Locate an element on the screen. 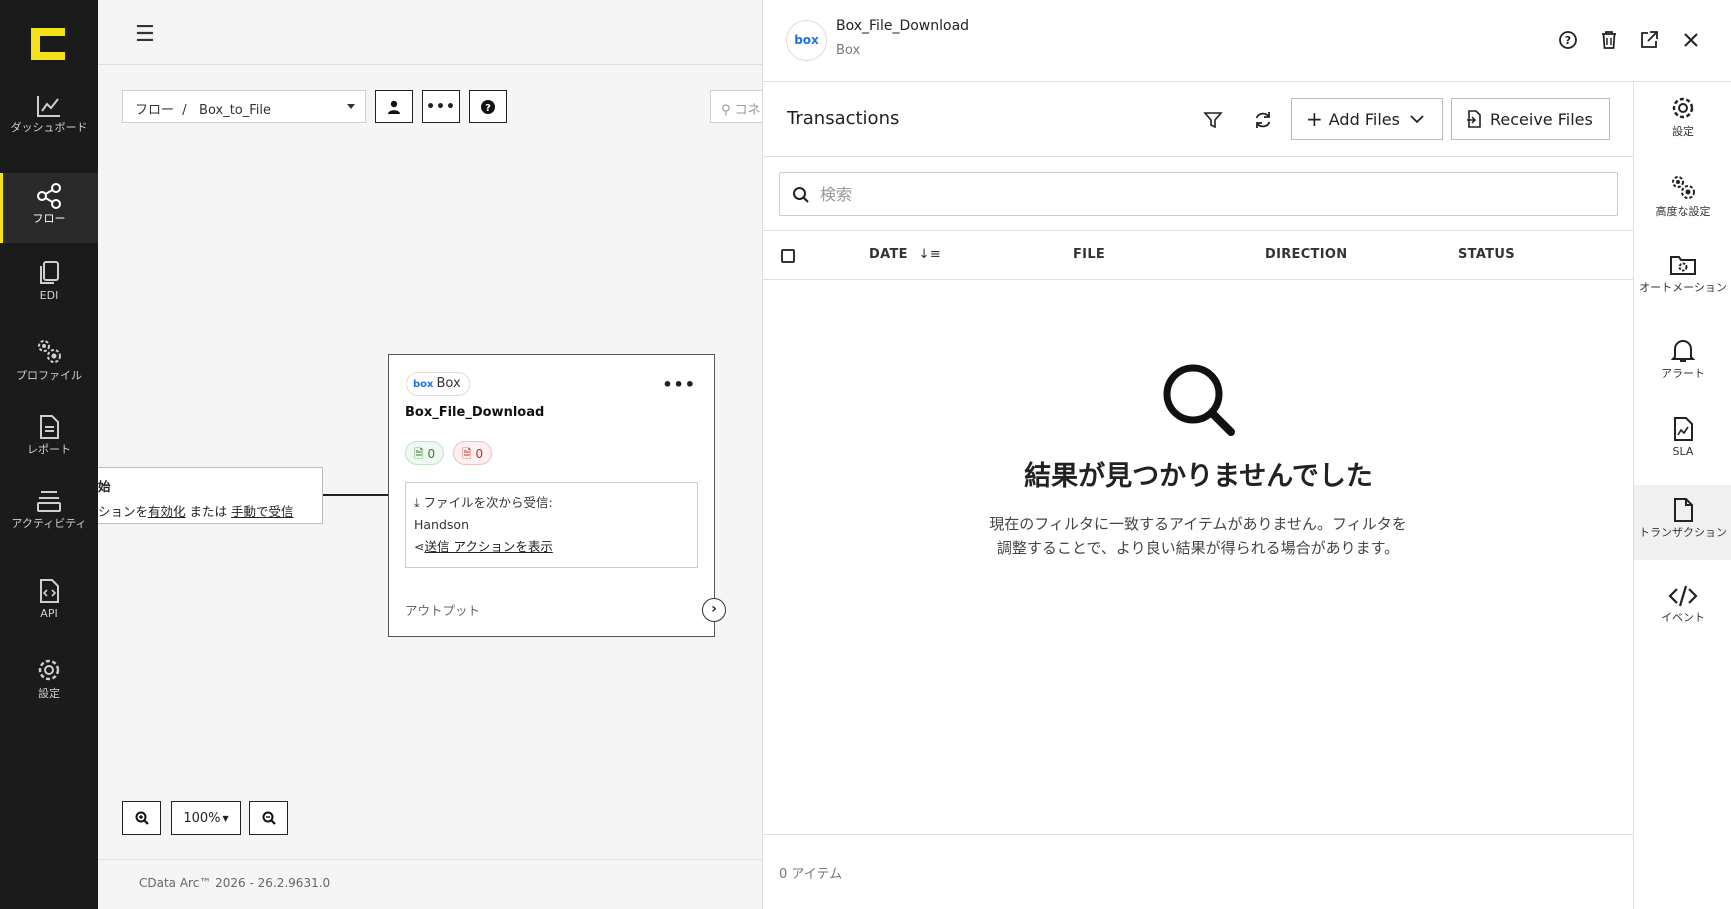  layers-icon is located at coordinates (49, 501).